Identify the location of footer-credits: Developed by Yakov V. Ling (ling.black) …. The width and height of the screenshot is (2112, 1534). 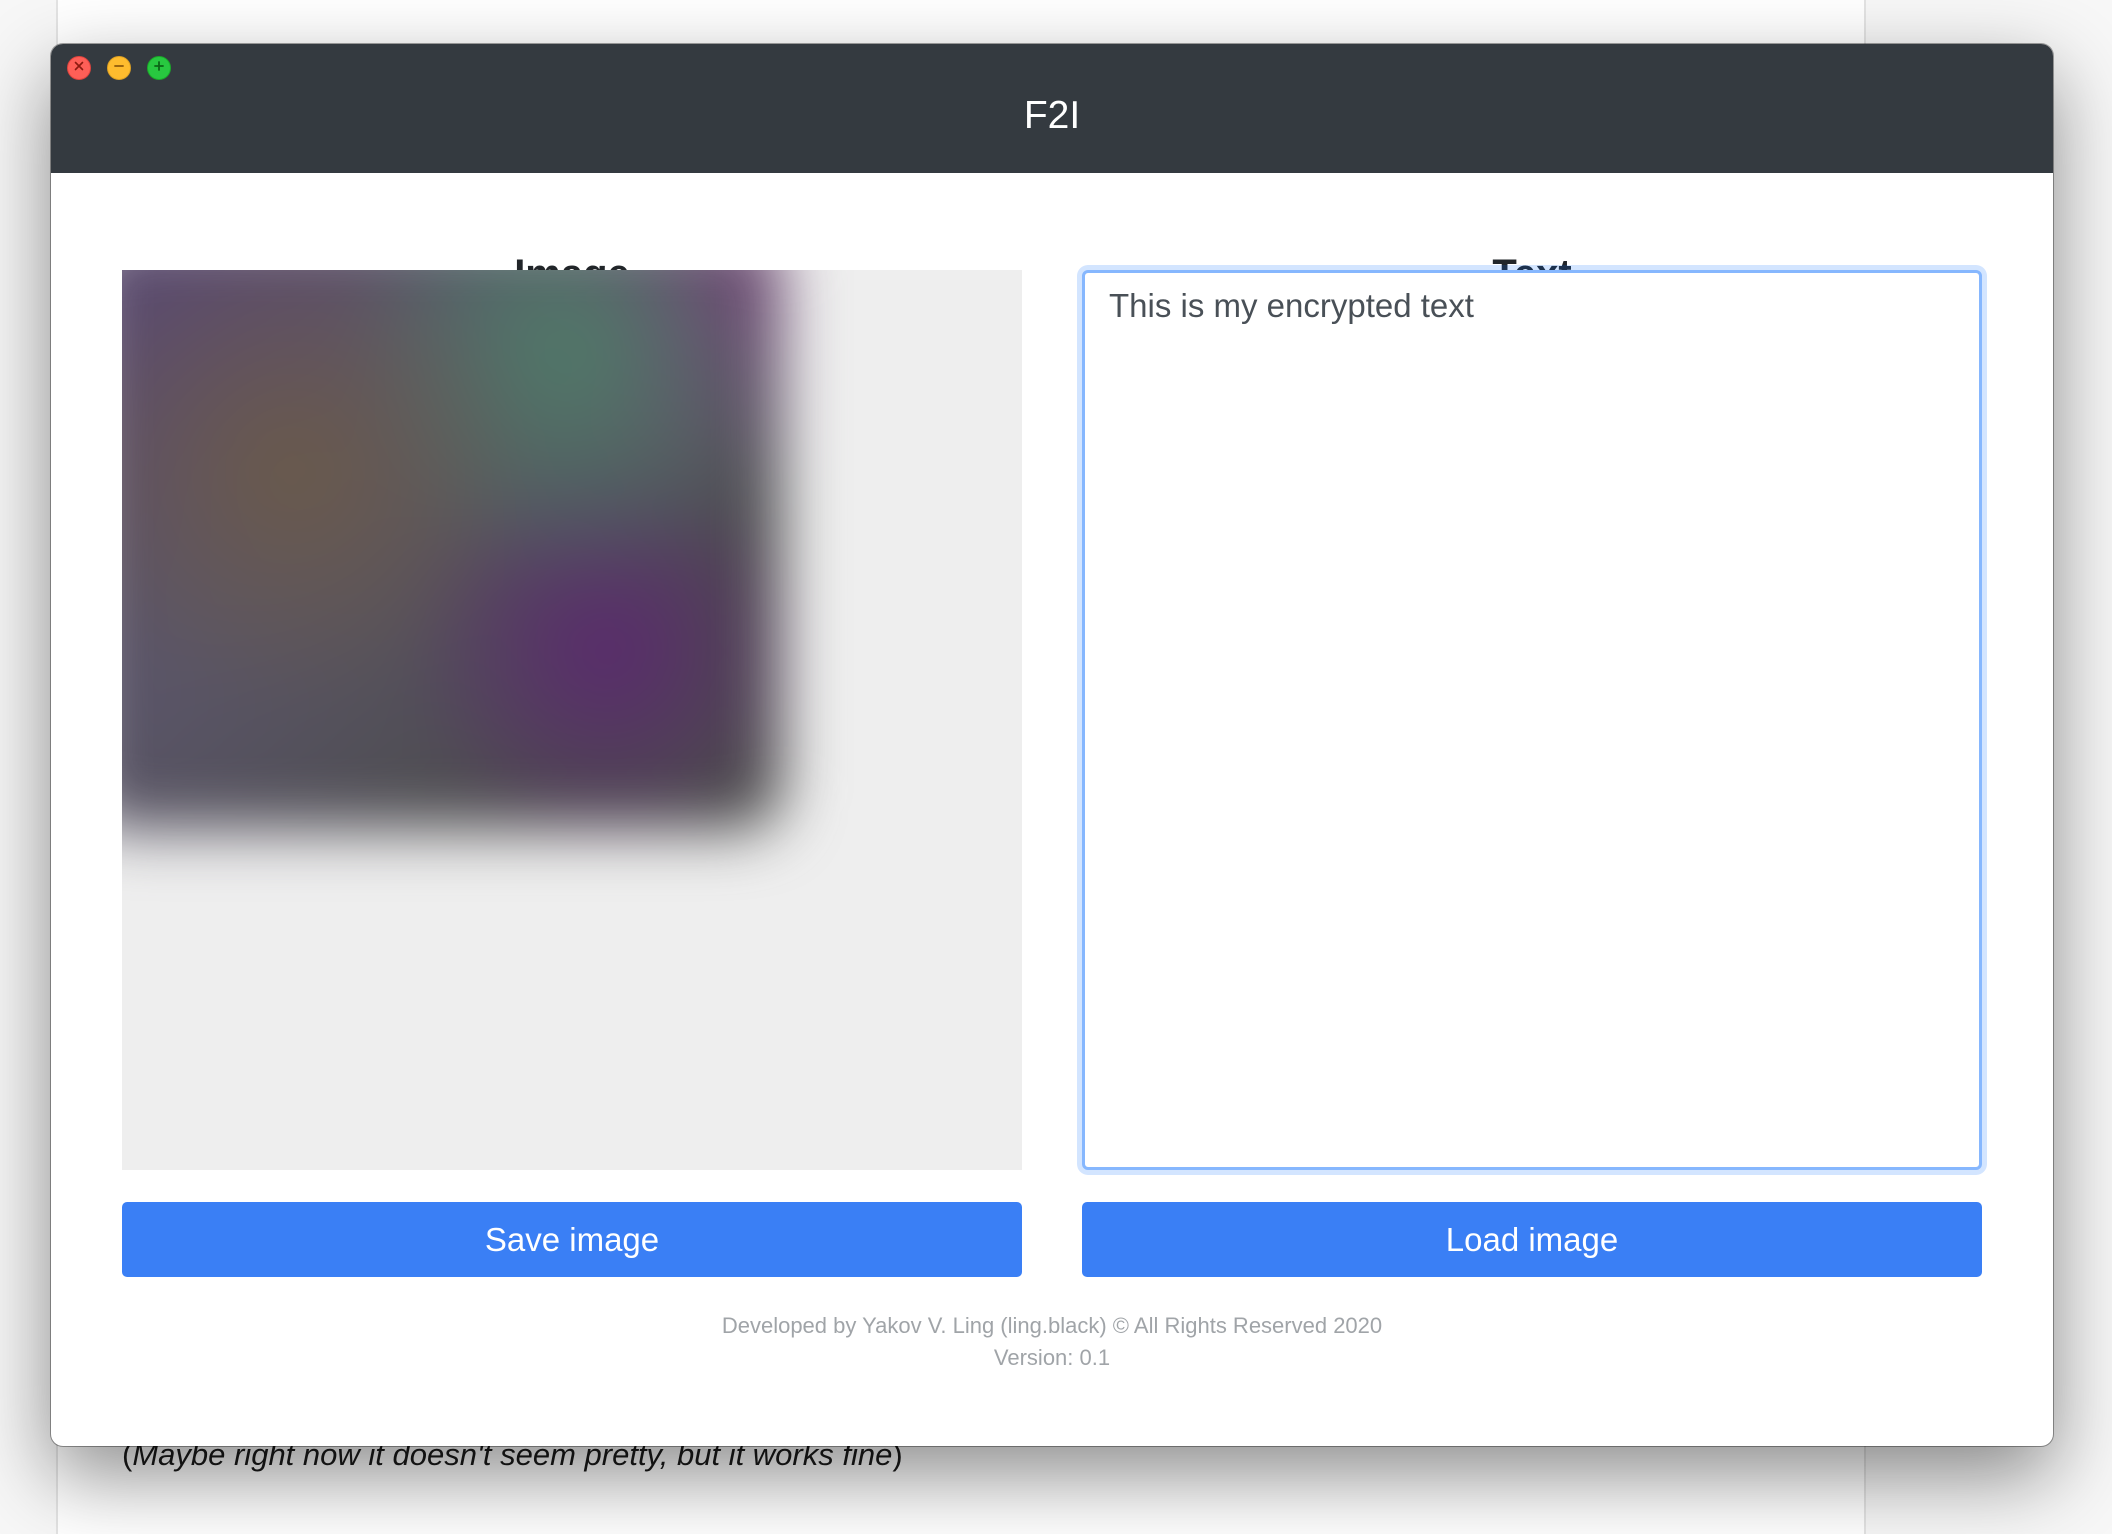
(1052, 1325).